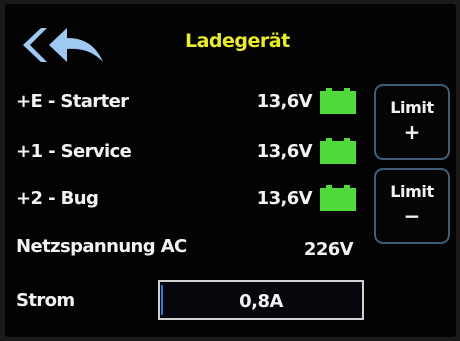 Image resolution: width=460 pixels, height=341 pixels. What do you see at coordinates (328, 249) in the screenshot?
I see `mains-voltage-value: 226V` at bounding box center [328, 249].